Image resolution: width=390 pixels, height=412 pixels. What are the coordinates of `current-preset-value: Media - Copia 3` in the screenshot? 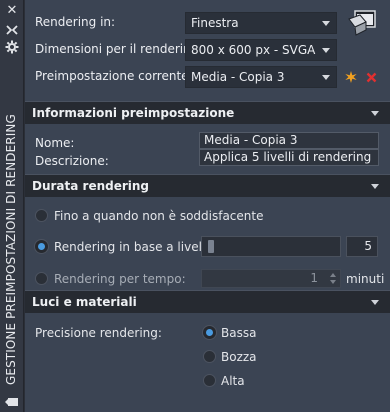 It's located at (238, 77).